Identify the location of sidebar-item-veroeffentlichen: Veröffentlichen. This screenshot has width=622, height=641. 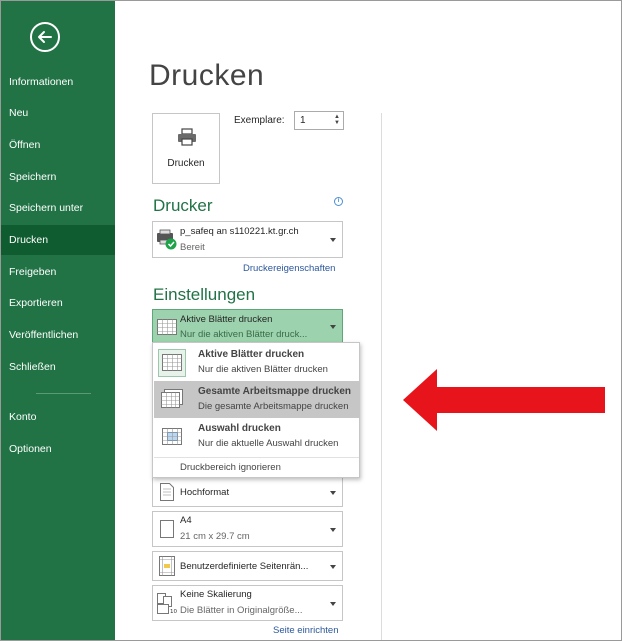
(58, 335).